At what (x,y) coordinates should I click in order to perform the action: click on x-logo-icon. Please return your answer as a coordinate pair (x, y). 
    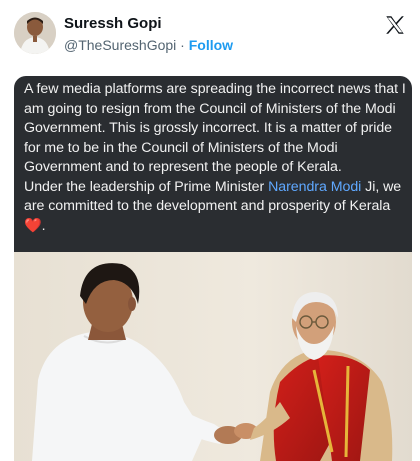
    Looking at the image, I should click on (395, 25).